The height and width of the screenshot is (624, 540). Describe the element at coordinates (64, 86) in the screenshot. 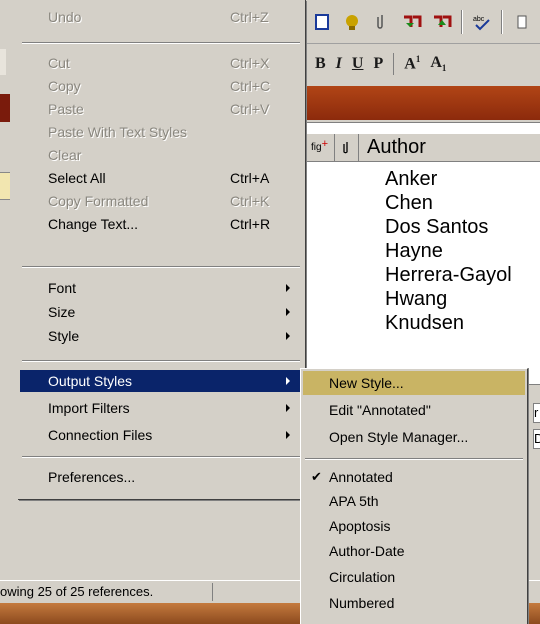

I see `menu-item-label: Copy` at that location.